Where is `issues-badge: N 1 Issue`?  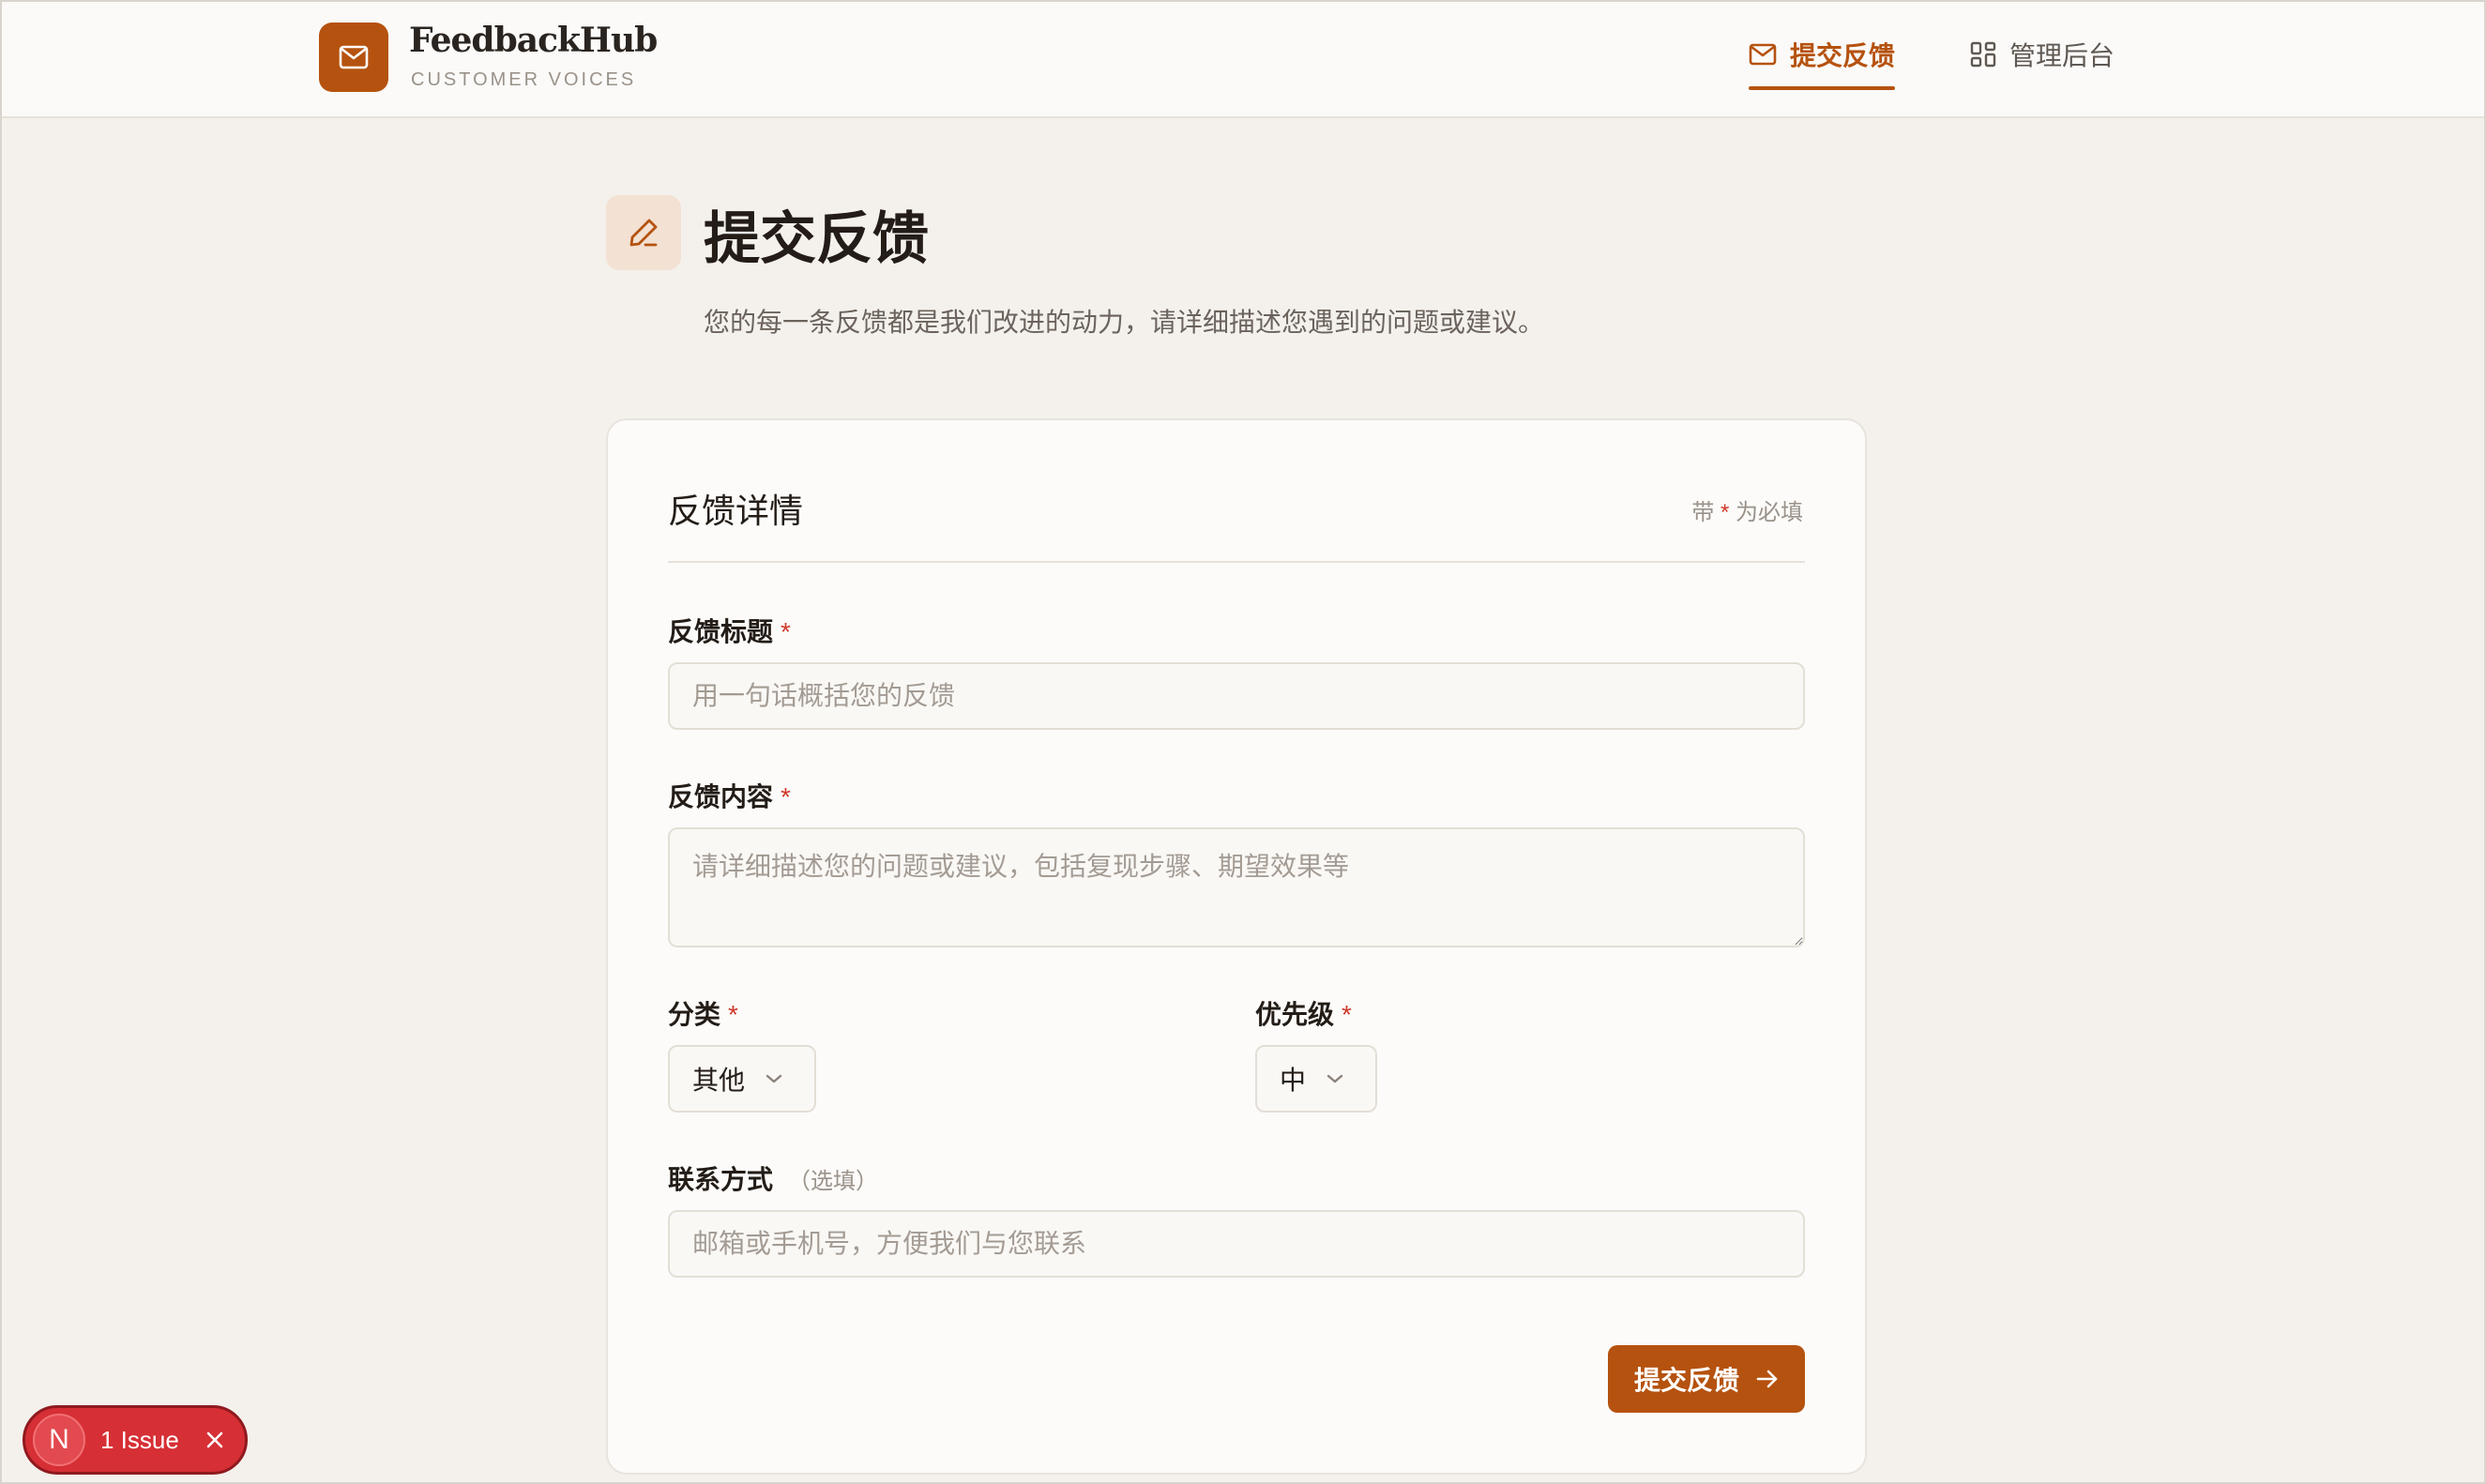 issues-badge: N 1 Issue is located at coordinates (136, 1440).